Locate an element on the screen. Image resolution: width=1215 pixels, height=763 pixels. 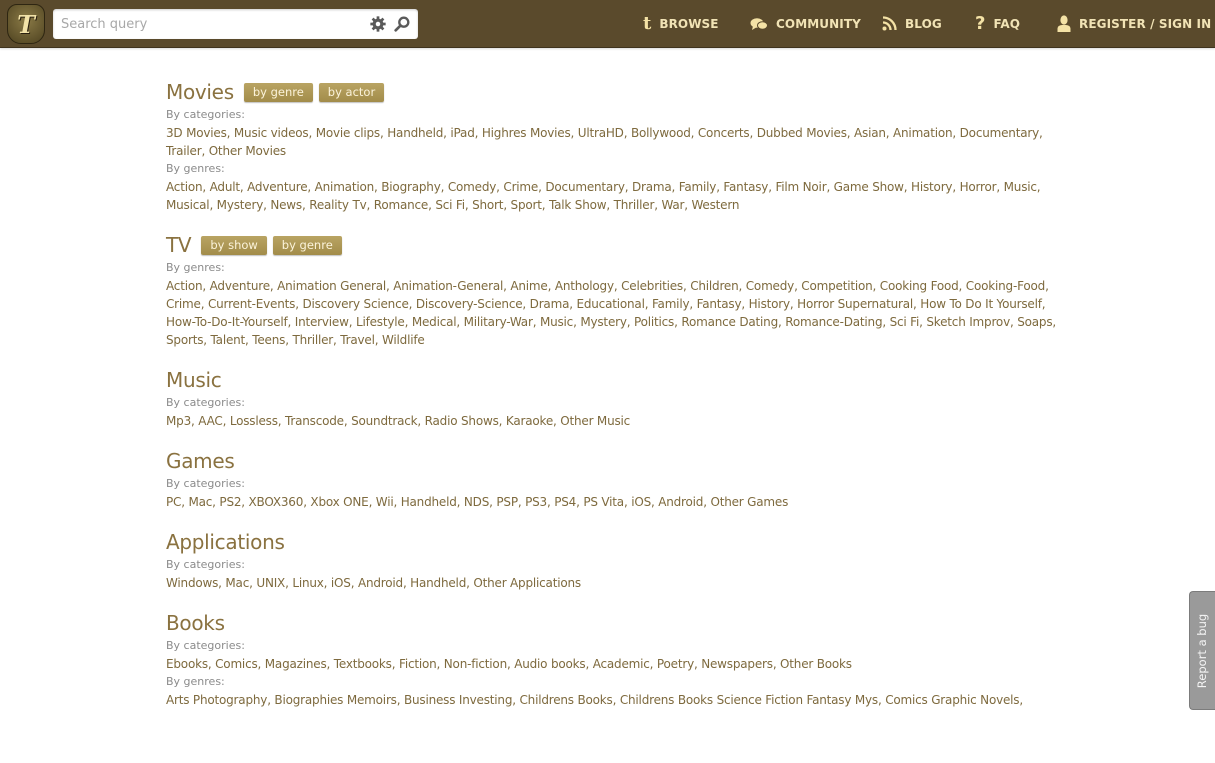
category-link: Asian is located at coordinates (870, 133).